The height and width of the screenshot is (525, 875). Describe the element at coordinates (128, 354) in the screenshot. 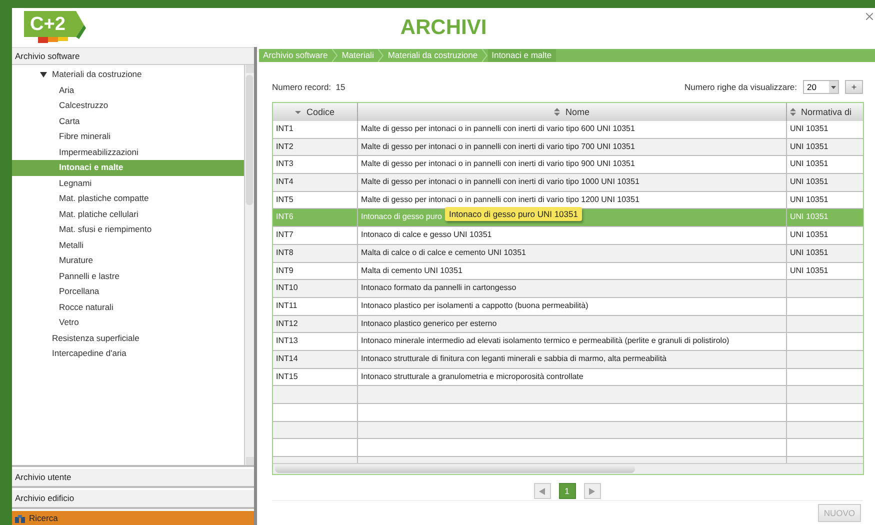

I see `tree-item: Intercapedine d'aria` at that location.